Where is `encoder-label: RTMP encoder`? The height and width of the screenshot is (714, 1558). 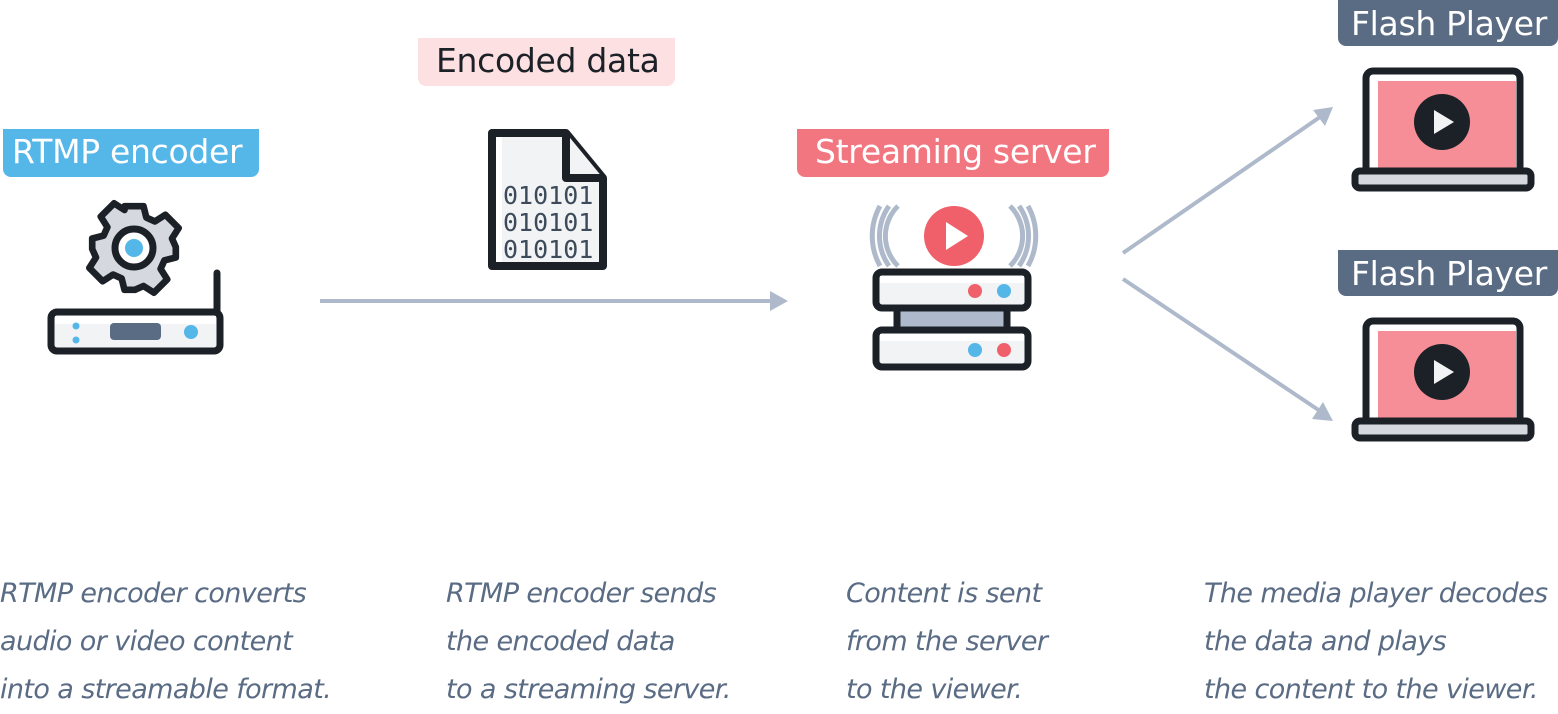 encoder-label: RTMP encoder is located at coordinates (131, 153).